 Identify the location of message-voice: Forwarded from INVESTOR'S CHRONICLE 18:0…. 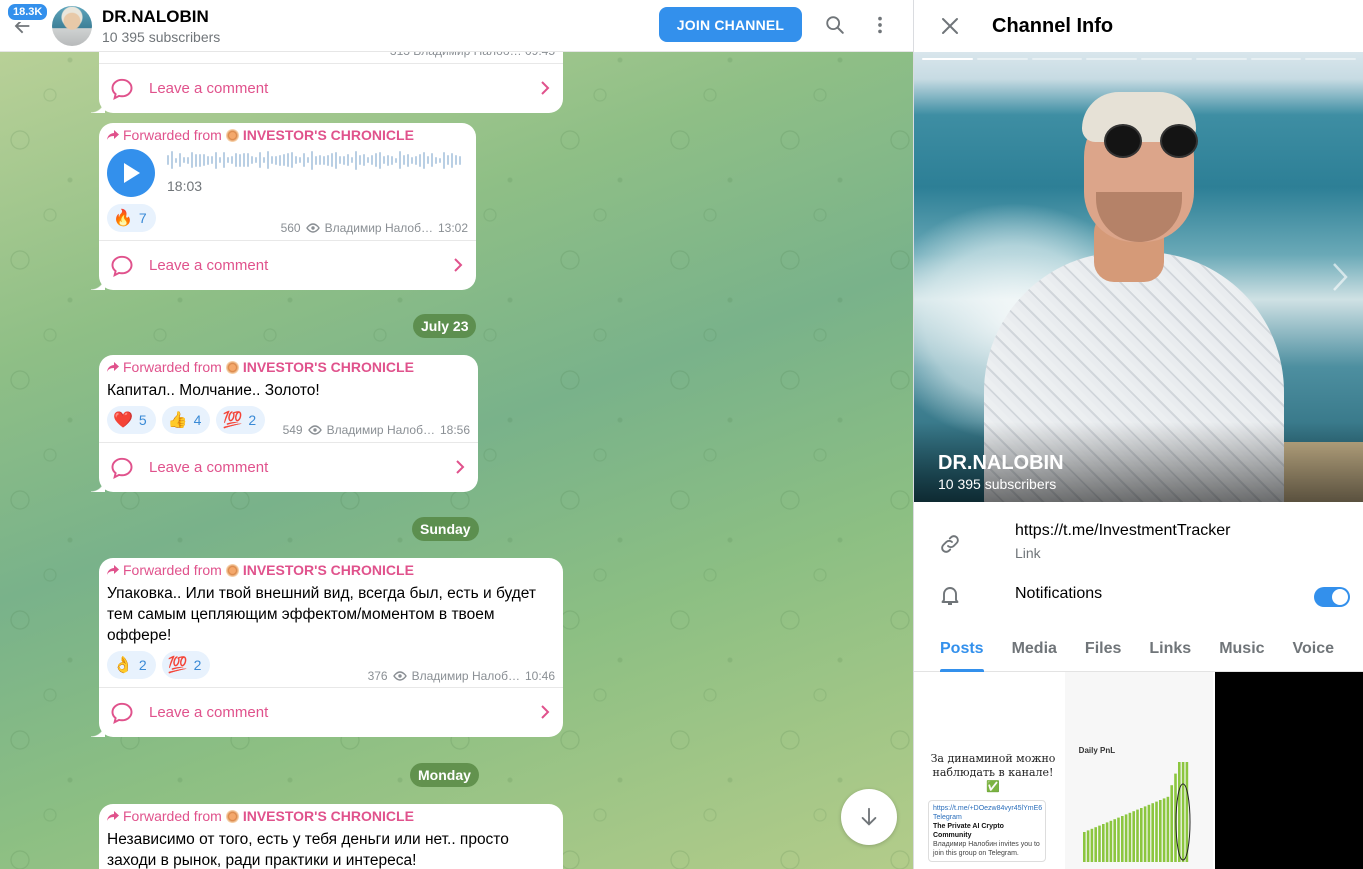
(283, 206).